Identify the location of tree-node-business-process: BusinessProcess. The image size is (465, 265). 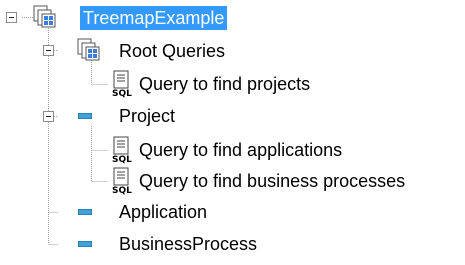
(188, 244).